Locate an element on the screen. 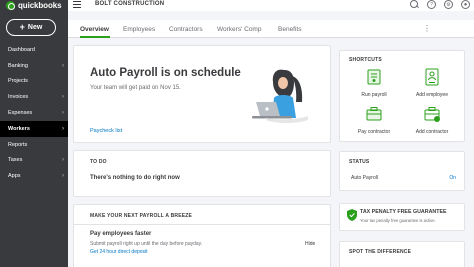 Image resolution: width=474 pixels, height=267 pixels. status-card: STATUS Auto Payroll On is located at coordinates (402, 171).